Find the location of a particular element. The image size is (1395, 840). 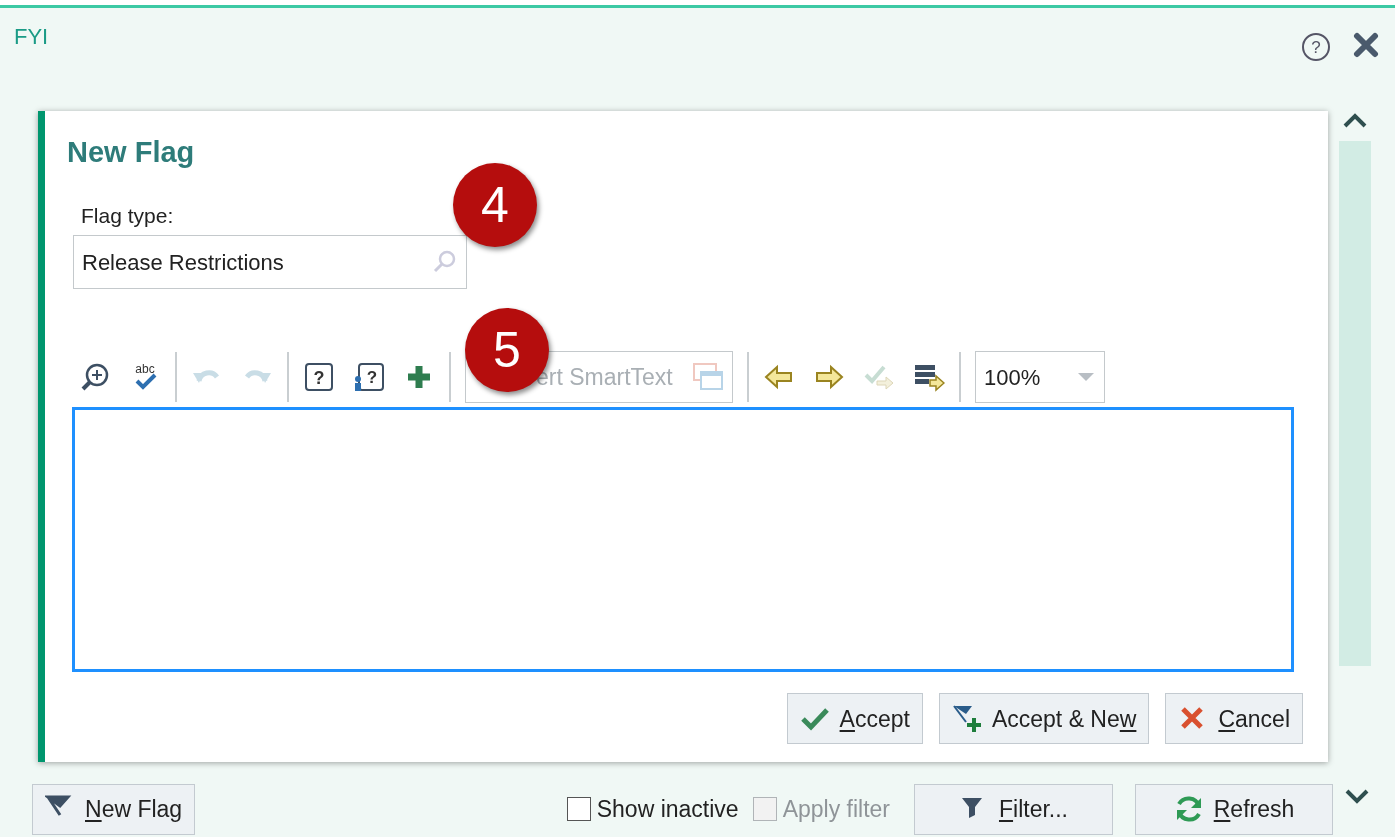

flag-type-field: Release Restrictions is located at coordinates (270, 262).